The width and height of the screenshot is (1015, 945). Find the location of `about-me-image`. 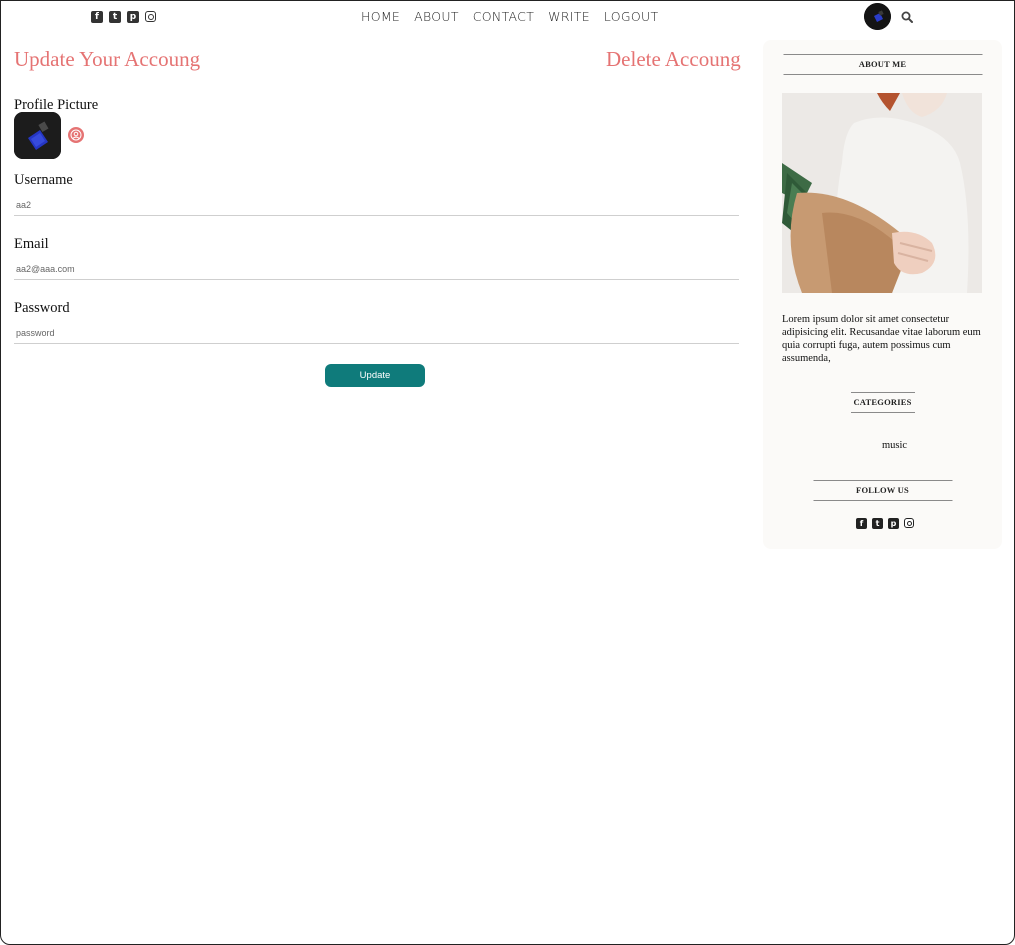

about-me-image is located at coordinates (882, 193).